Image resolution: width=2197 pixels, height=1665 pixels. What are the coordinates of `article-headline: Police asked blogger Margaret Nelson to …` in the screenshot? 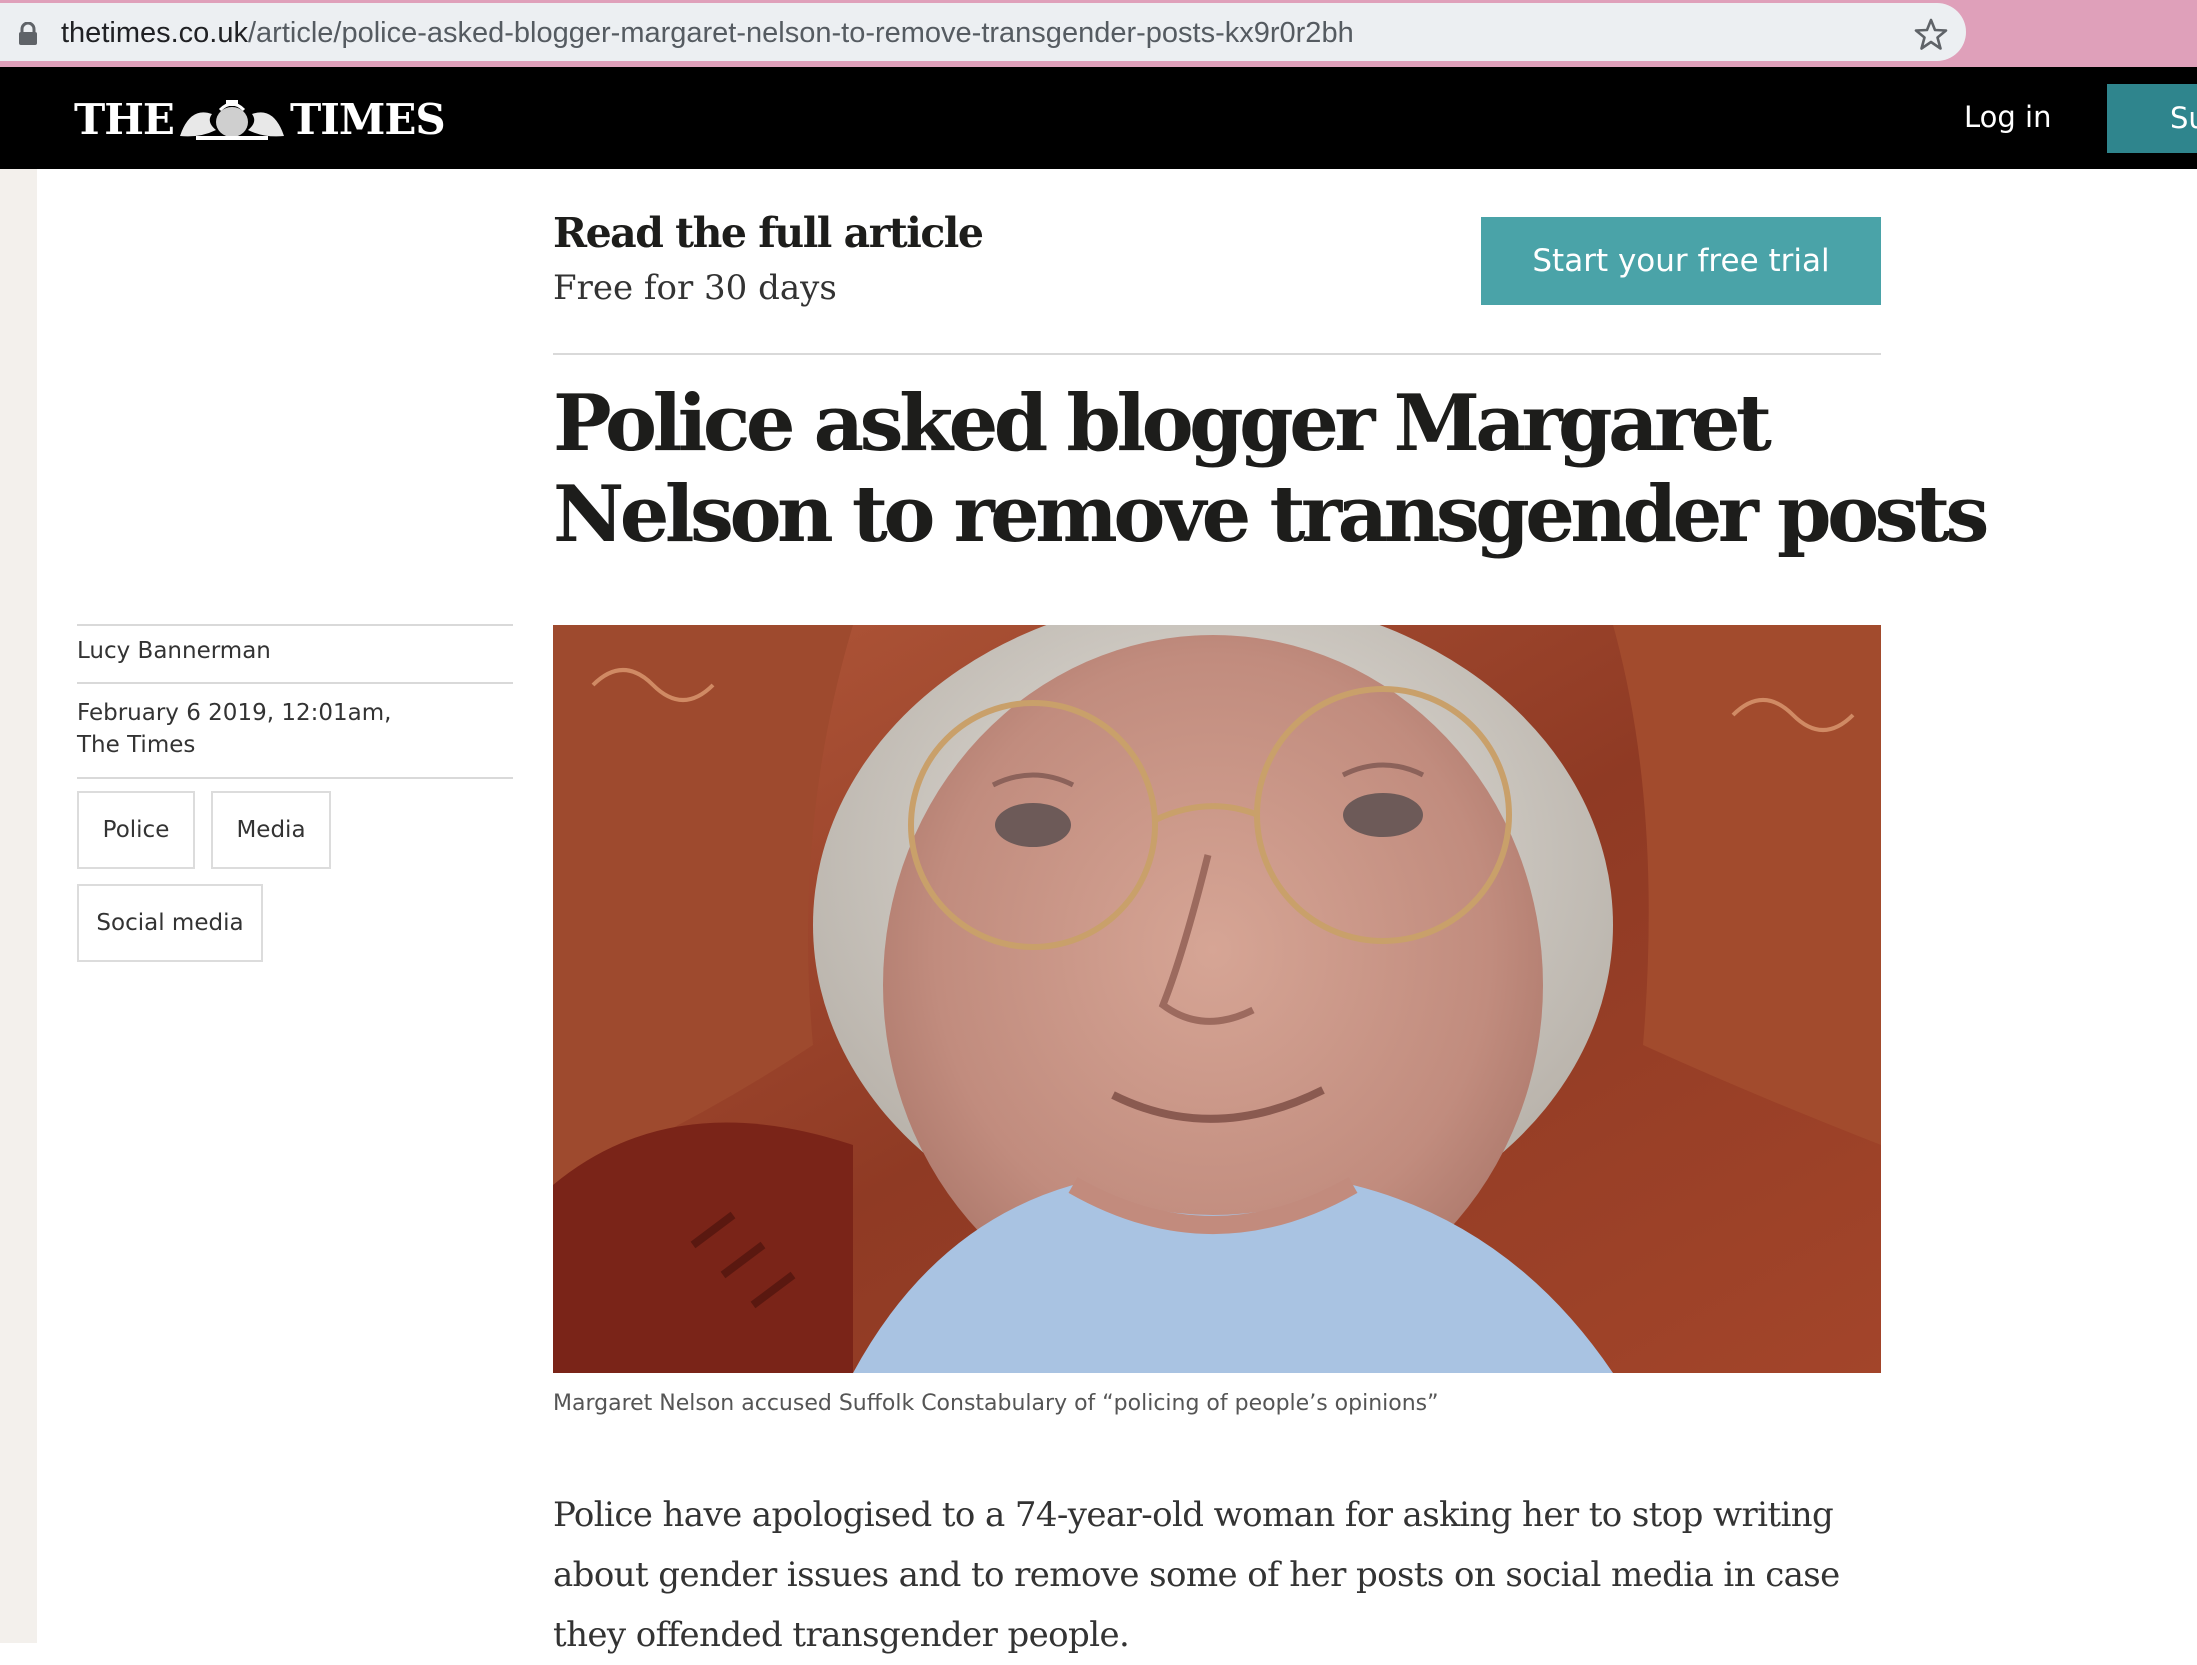 It's located at (1271, 469).